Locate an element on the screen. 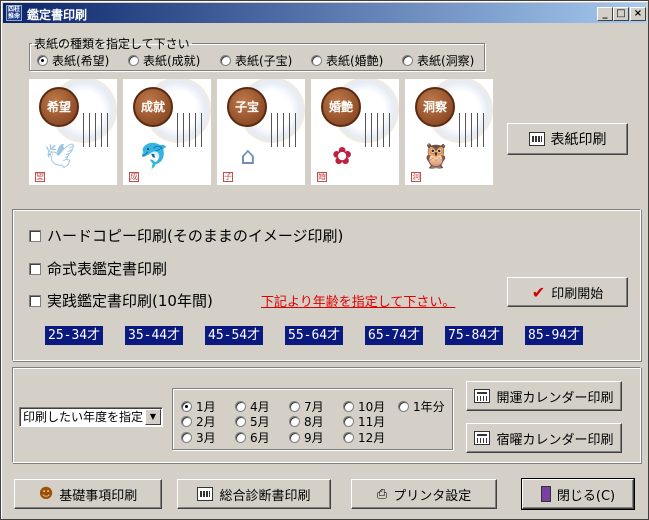 The height and width of the screenshot is (520, 649). month-label: 9月 is located at coordinates (314, 438).